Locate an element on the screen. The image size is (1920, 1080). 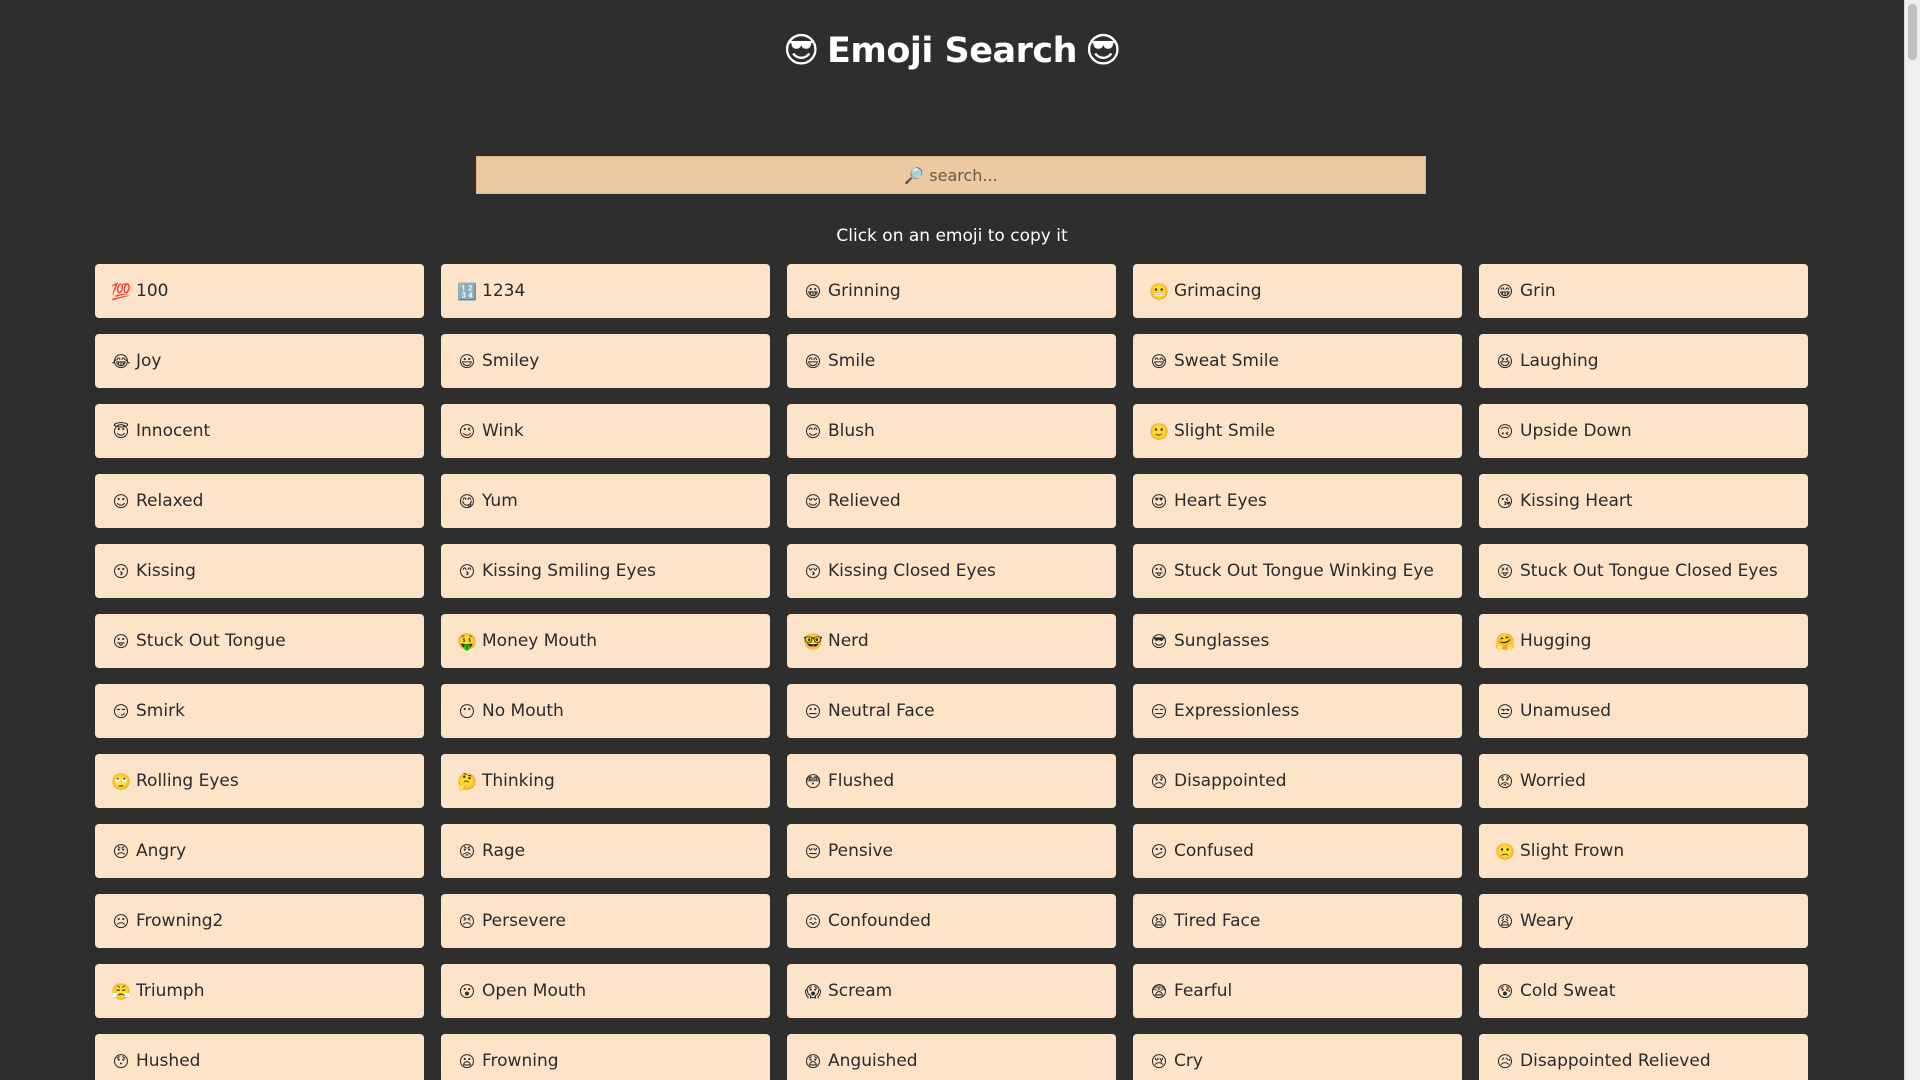
emoji-card: 😂 Joy is located at coordinates (259, 361).